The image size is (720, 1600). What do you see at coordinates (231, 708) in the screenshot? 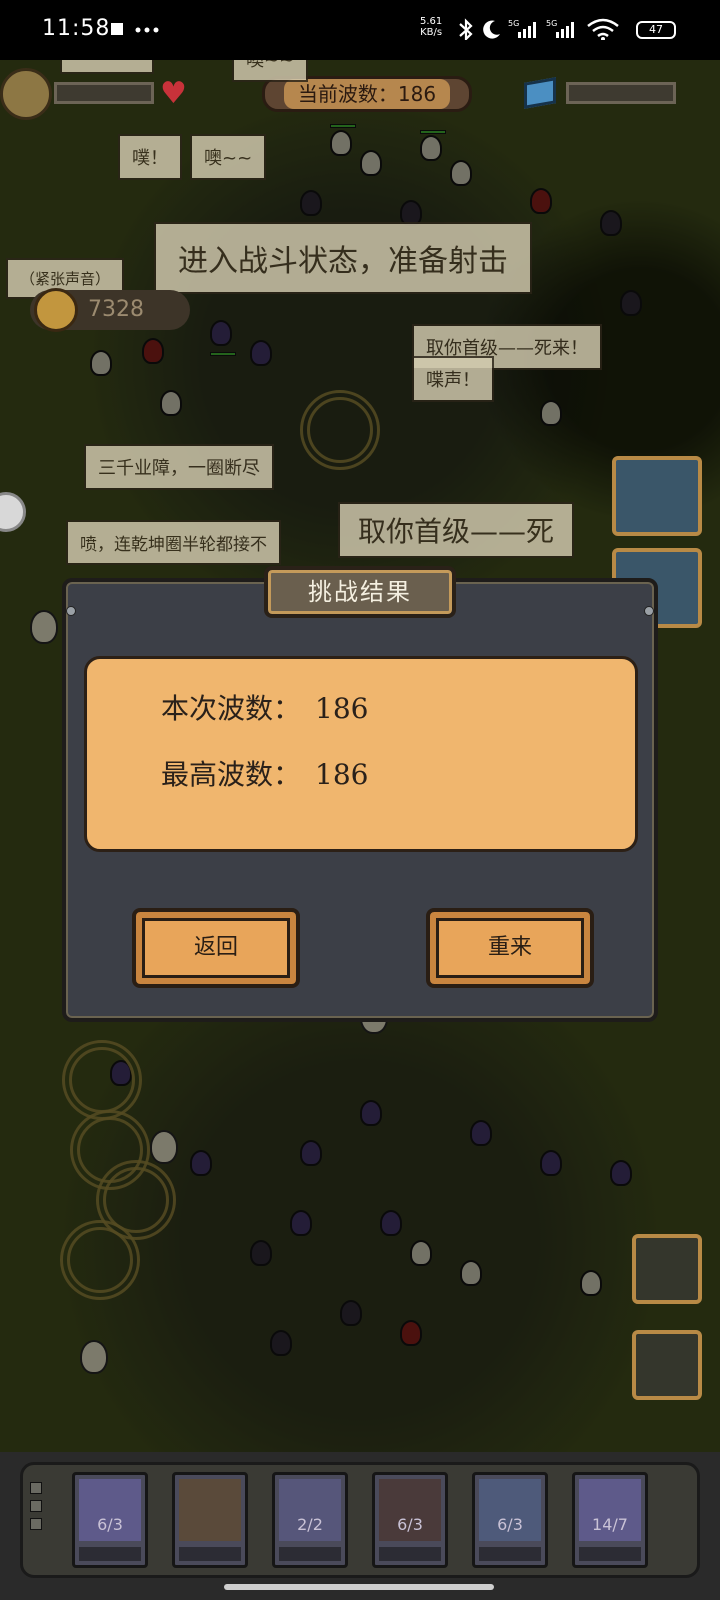
I see `current-wave-label: 本次波数：` at bounding box center [231, 708].